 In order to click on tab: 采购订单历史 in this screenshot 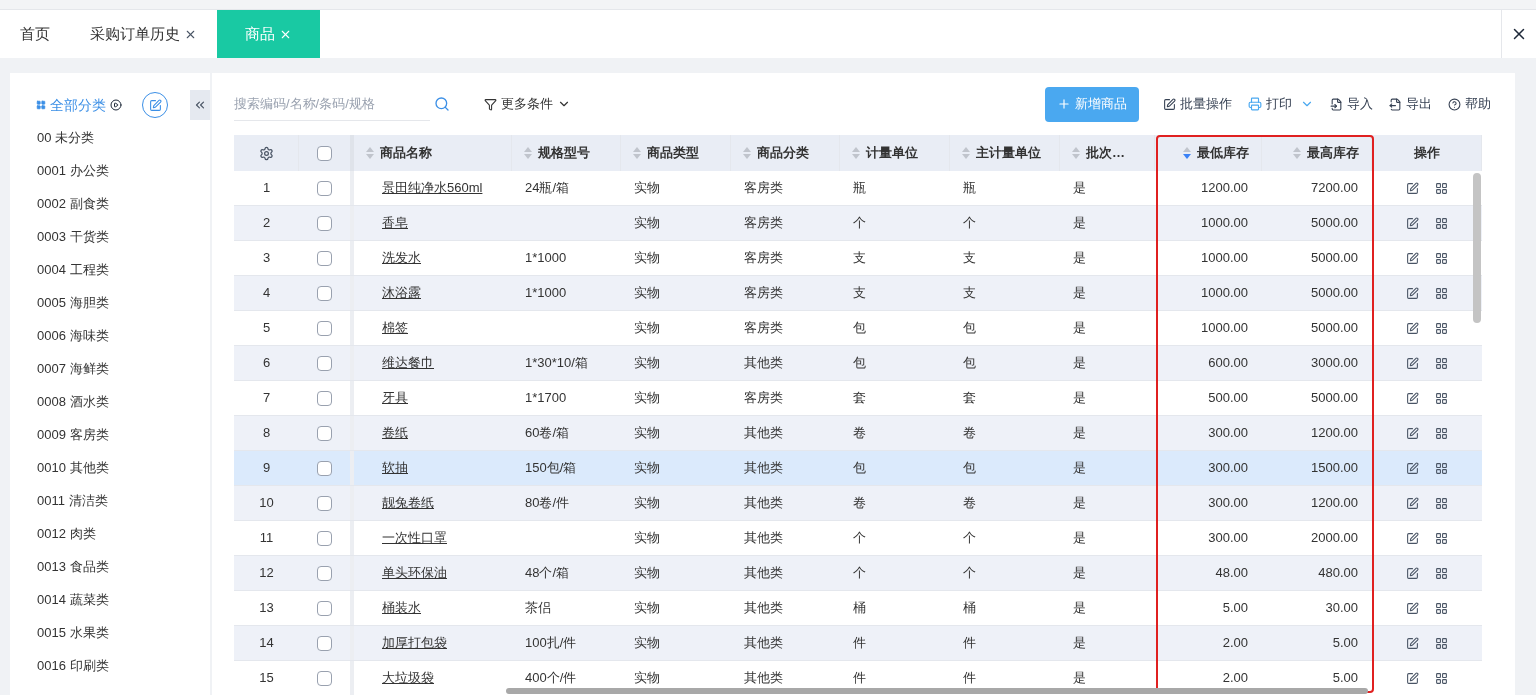, I will do `click(143, 34)`.